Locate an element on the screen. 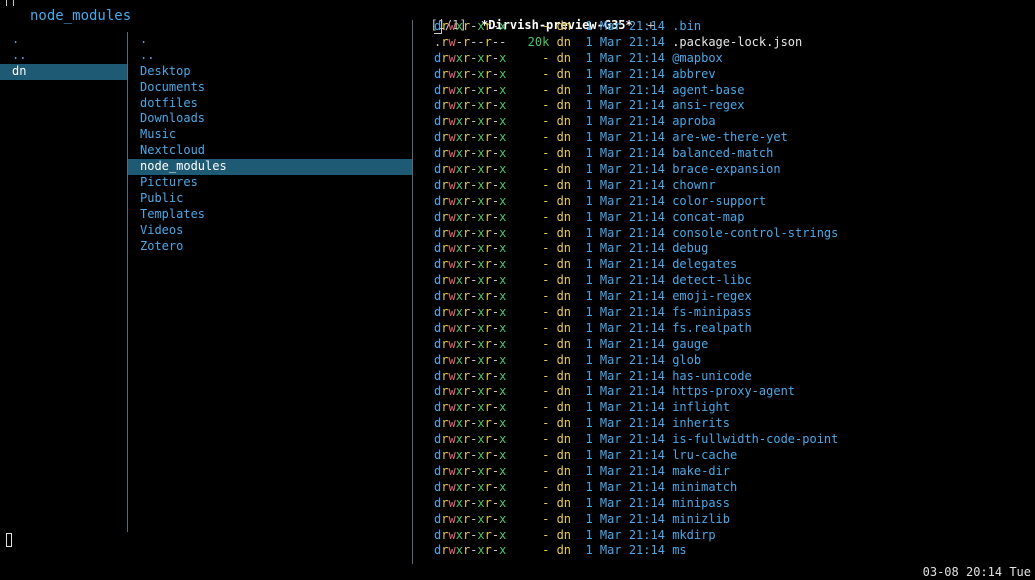 This screenshot has width=1035, height=580. preview-entry: drwxr-xr-x - dn 1 Mar 21:14 delegates is located at coordinates (734, 265).